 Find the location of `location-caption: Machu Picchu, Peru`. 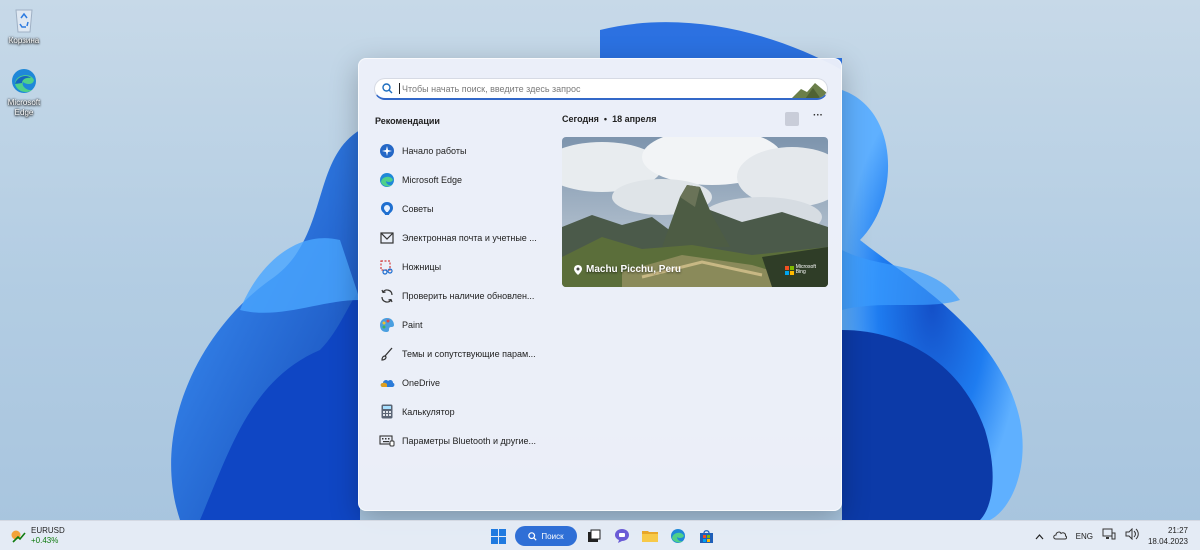

location-caption: Machu Picchu, Peru is located at coordinates (634, 269).